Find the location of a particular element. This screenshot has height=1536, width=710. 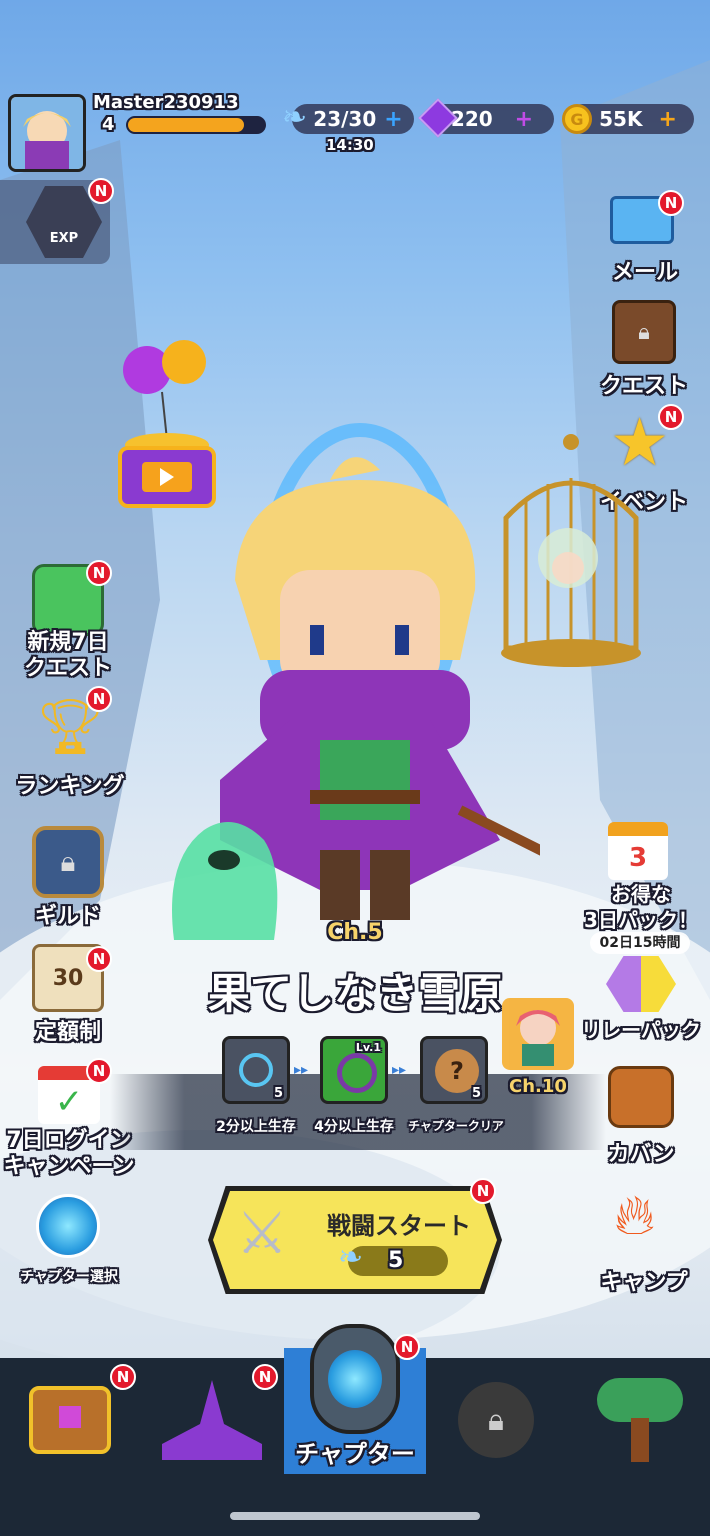

energy-pill: 23/30 + is located at coordinates (353, 119).